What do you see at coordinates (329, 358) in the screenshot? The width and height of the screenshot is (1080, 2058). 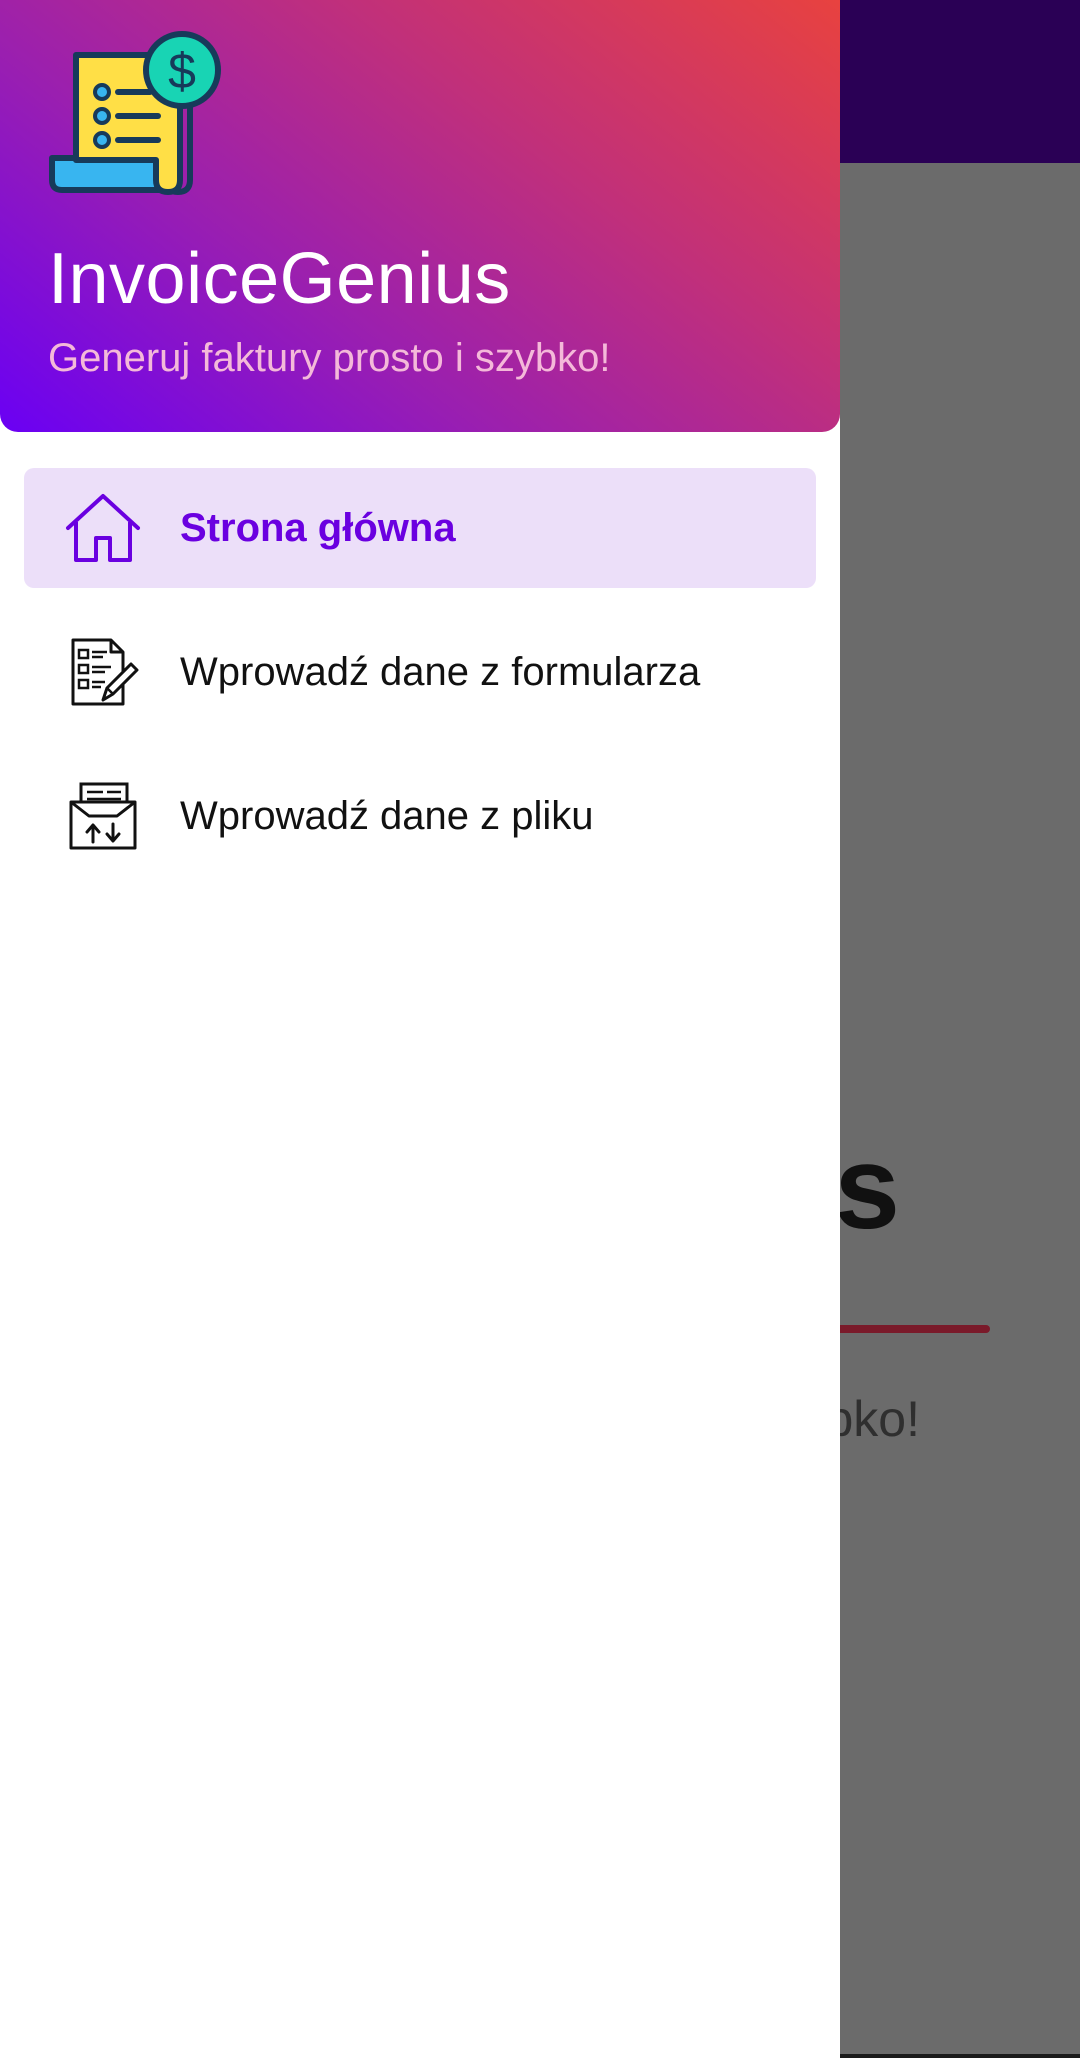 I see `app-tagline: Generuj faktury prosto i szybko!` at bounding box center [329, 358].